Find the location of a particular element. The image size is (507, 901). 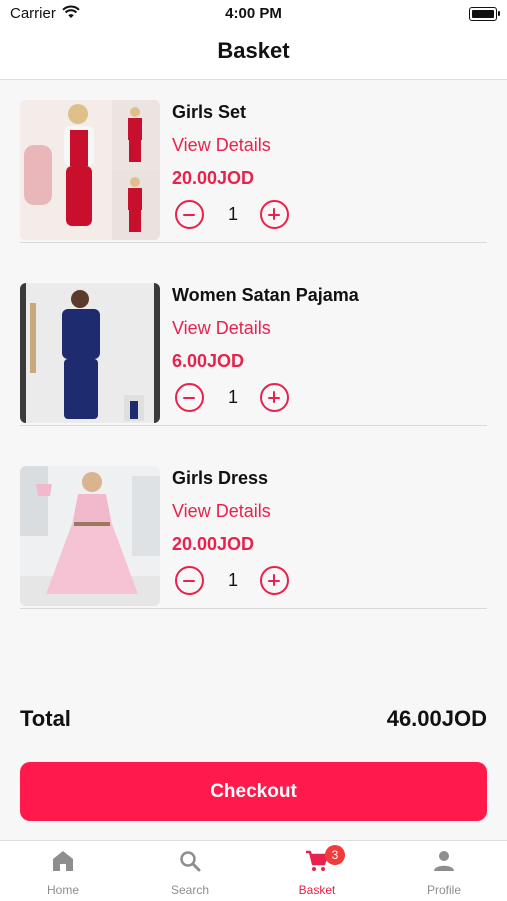

cart-count-badge: 3 is located at coordinates (335, 855).